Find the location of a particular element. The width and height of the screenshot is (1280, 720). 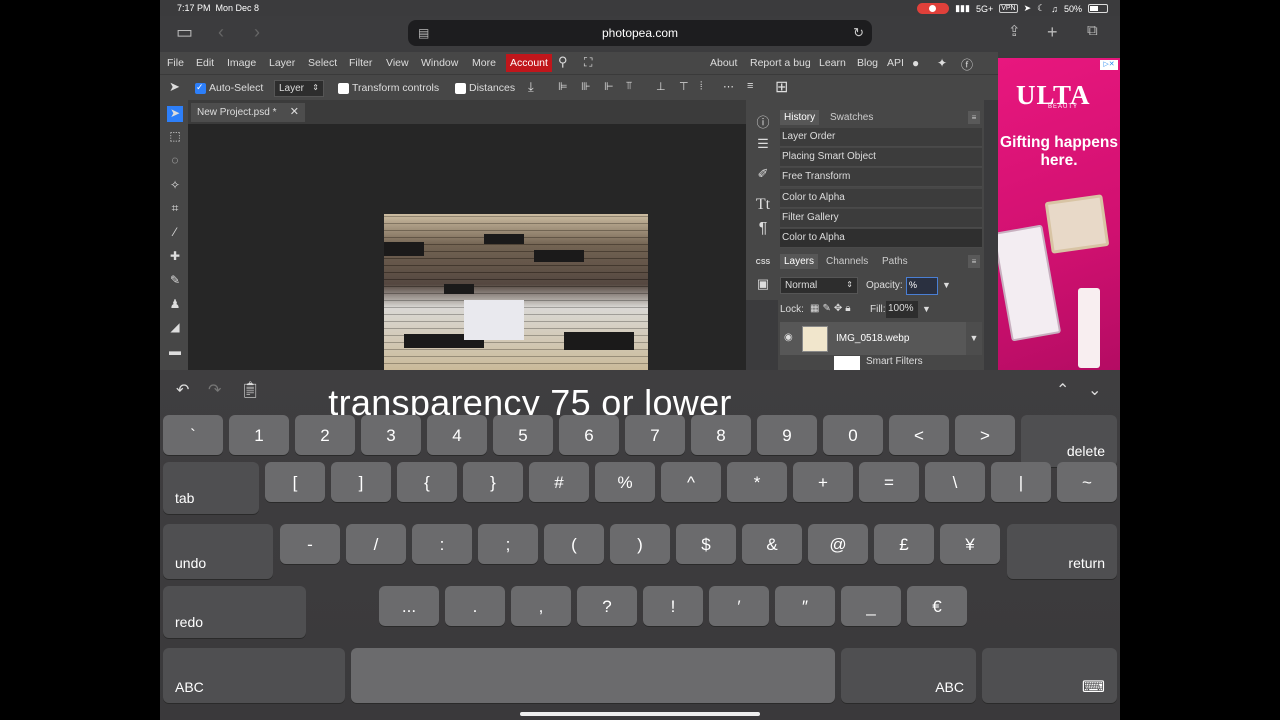

blend-mode-select: Normal ⇕ is located at coordinates (819, 285).